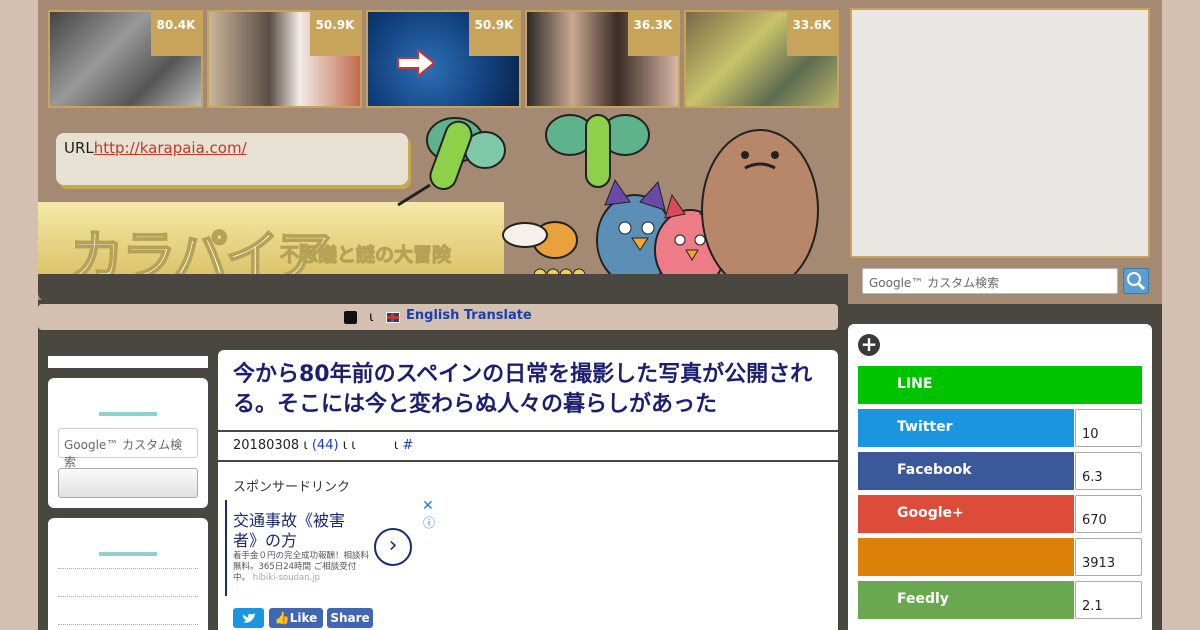  Describe the element at coordinates (990, 281) in the screenshot. I see `search-input-top: Google™ カスタム検索` at that location.